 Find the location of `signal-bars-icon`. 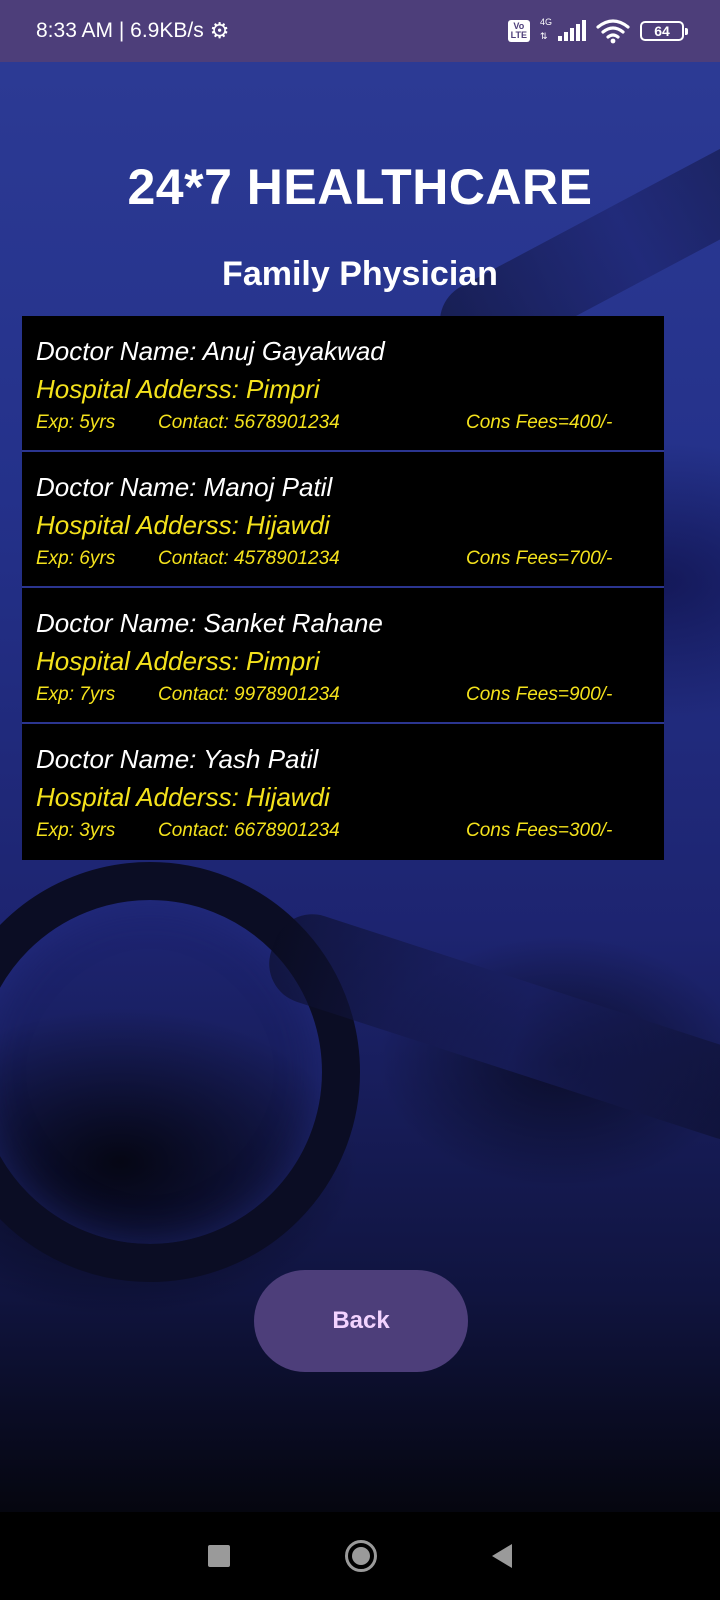

signal-bars-icon is located at coordinates (572, 30).